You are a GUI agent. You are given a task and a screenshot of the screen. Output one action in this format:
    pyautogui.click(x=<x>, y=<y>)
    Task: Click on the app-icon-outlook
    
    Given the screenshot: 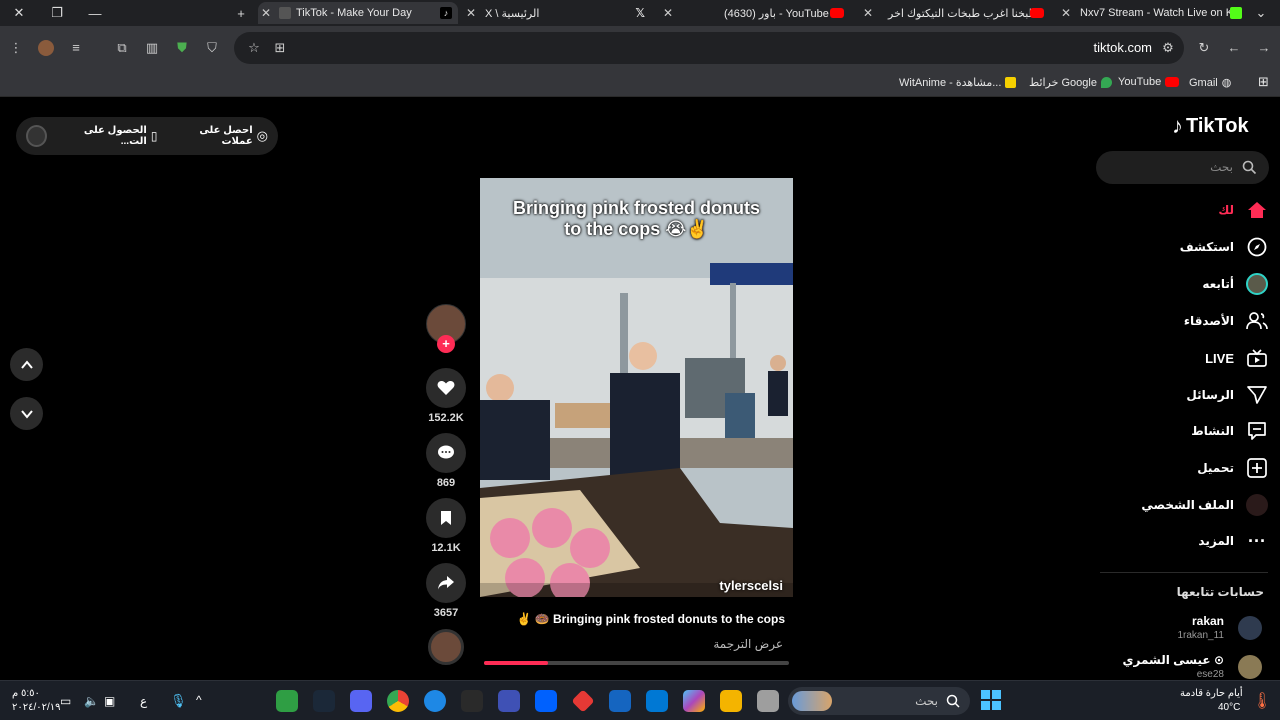 What is the action you would take?
    pyautogui.click(x=620, y=701)
    